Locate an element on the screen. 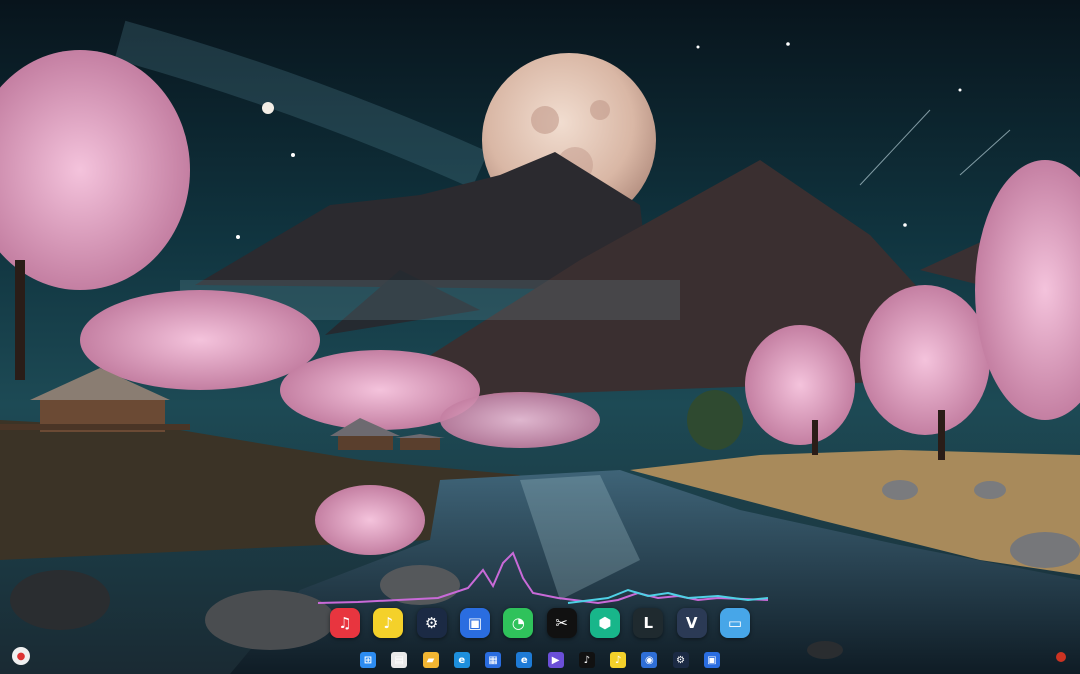 This screenshot has width=1080, height=674. status-dot-icon is located at coordinates (1061, 657).